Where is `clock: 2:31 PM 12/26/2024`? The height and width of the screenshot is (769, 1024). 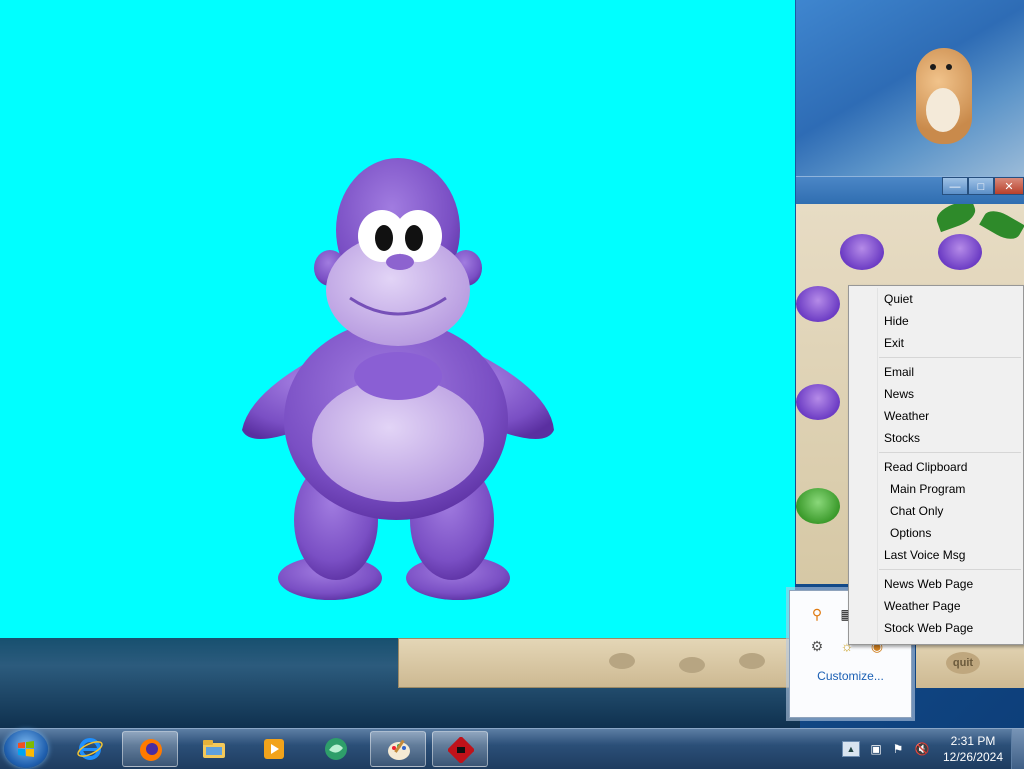
clock: 2:31 PM 12/26/2024 is located at coordinates (973, 749).